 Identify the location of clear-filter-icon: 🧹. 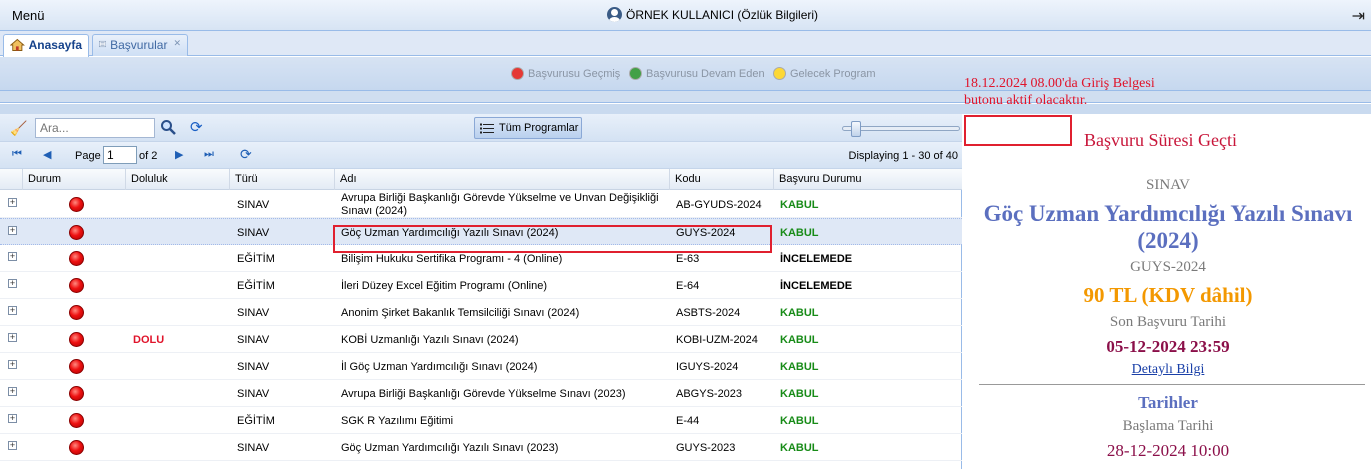
(18, 128).